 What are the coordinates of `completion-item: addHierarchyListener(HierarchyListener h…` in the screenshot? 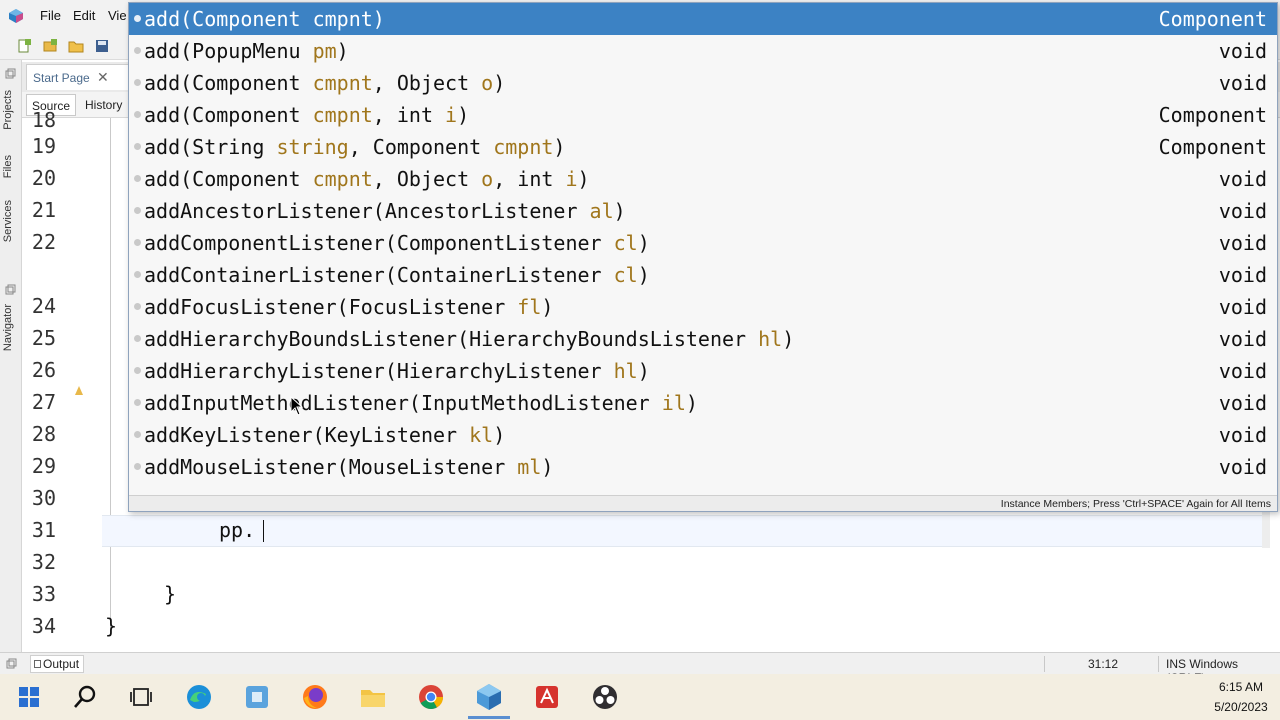 It's located at (703, 371).